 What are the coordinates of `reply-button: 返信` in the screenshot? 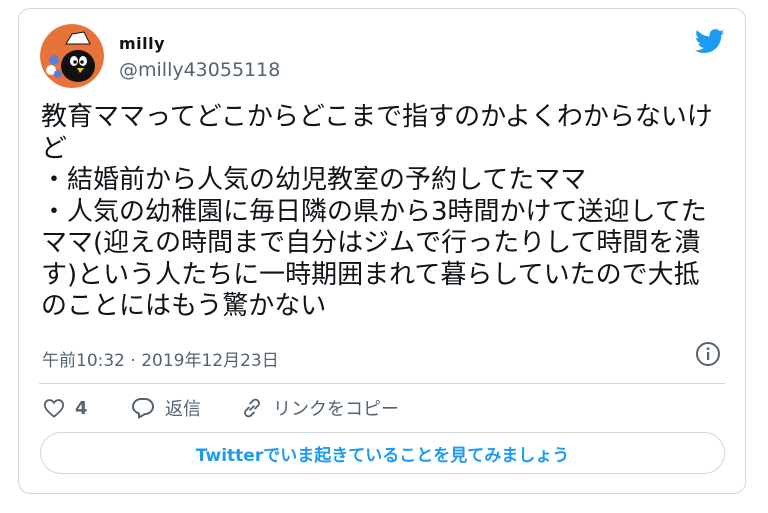 It's located at (166, 408).